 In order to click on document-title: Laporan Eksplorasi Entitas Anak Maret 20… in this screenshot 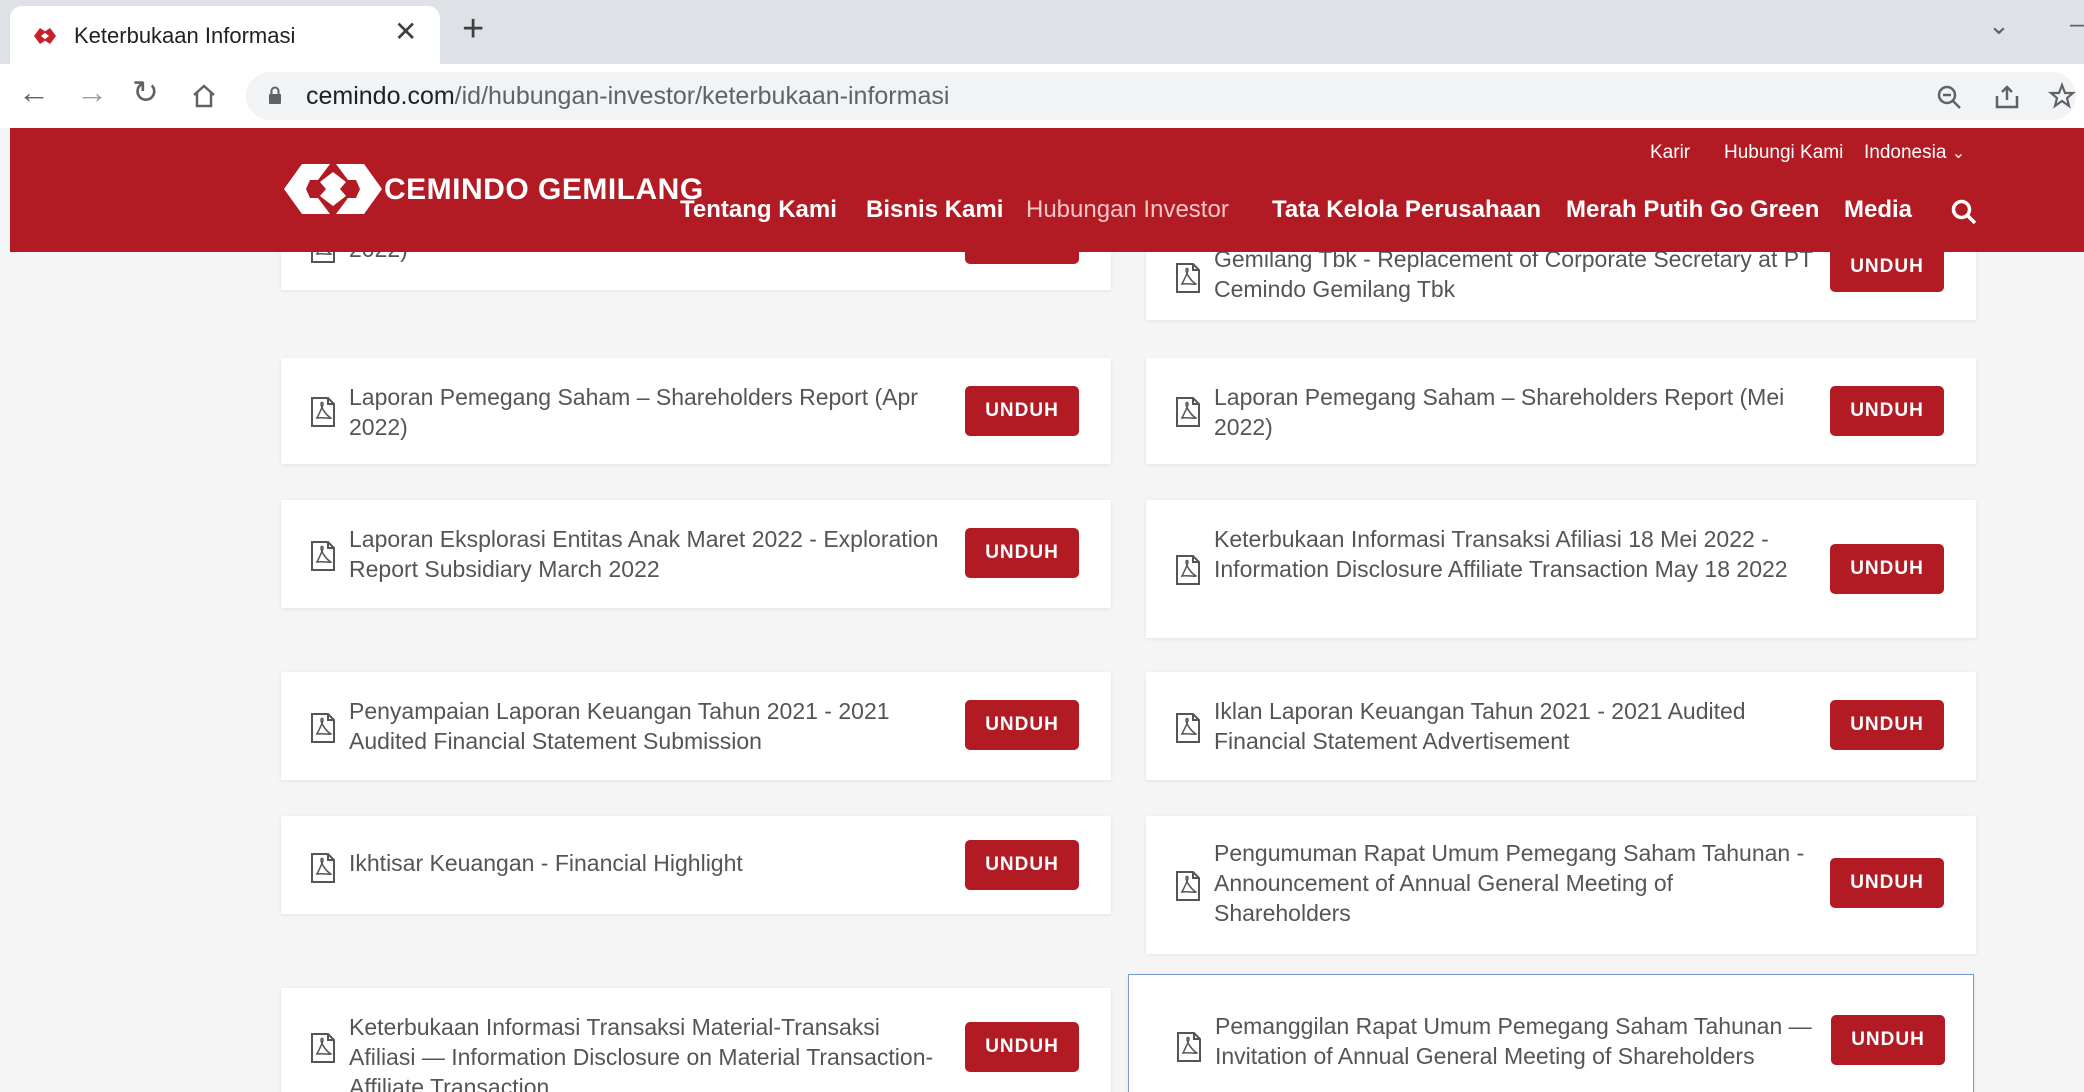, I will do `click(644, 554)`.